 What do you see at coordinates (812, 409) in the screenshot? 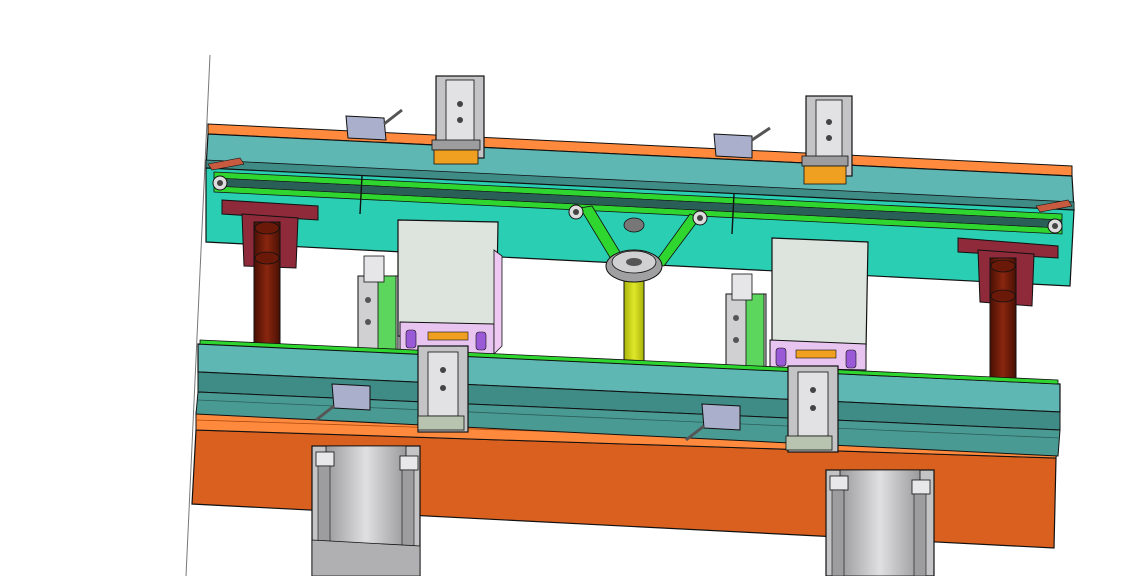
I see `bottom-clamp-right` at bounding box center [812, 409].